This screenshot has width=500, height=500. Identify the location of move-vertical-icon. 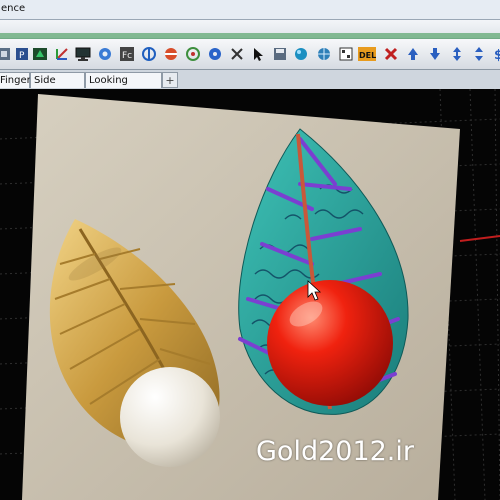
(478, 53).